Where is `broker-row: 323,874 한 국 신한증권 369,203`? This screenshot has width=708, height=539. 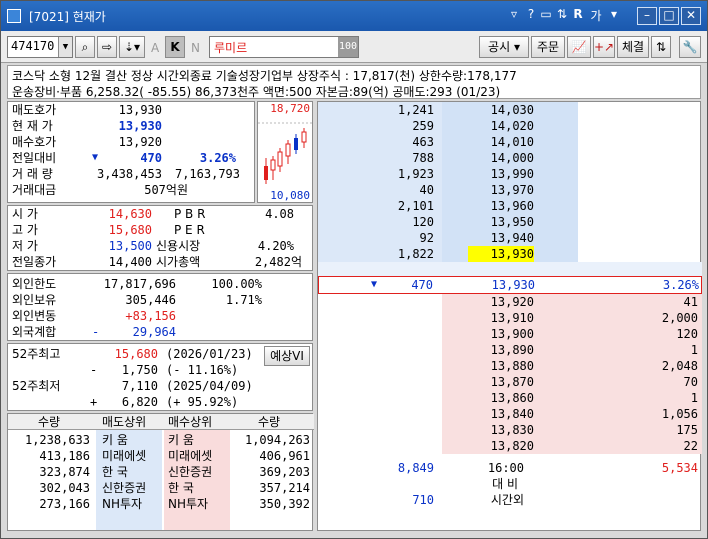 broker-row: 323,874 한 국 신한증권 369,203 is located at coordinates (161, 472).